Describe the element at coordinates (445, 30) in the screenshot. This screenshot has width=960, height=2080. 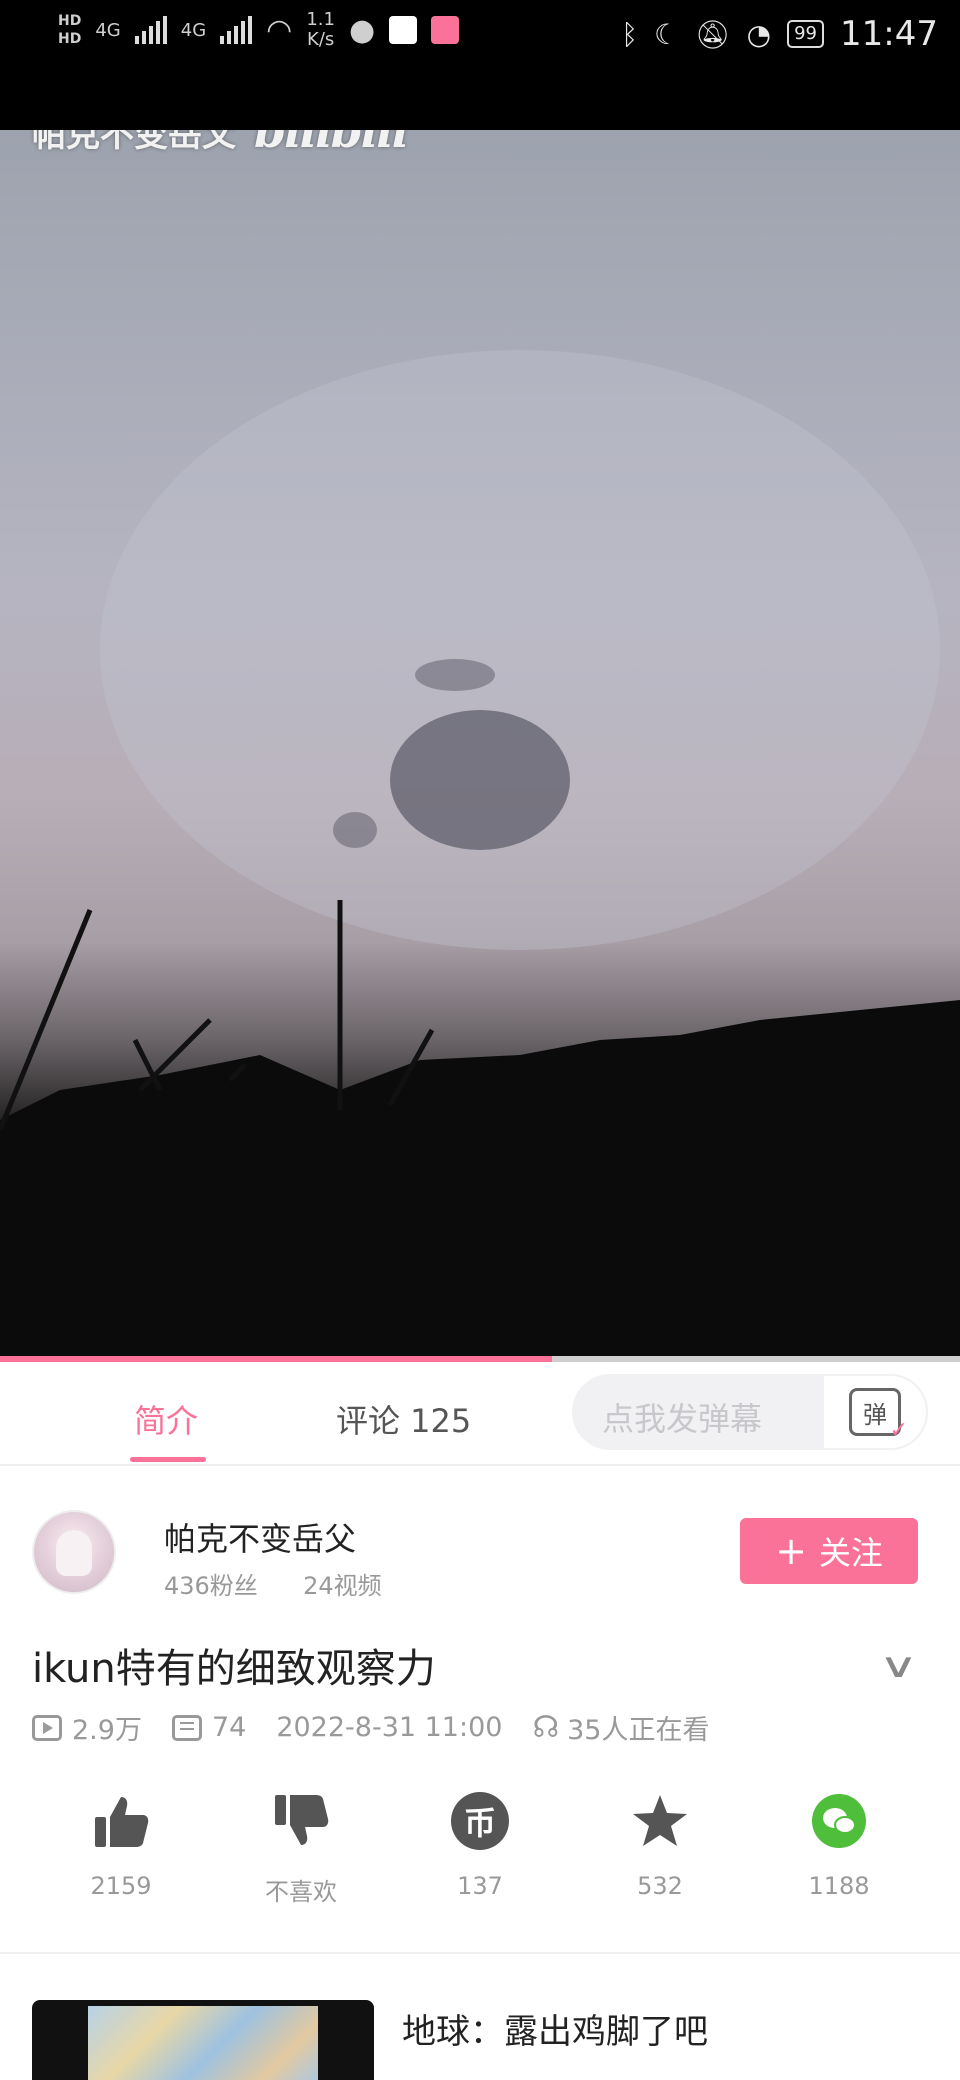
I see `bilibili-notification-icon` at that location.